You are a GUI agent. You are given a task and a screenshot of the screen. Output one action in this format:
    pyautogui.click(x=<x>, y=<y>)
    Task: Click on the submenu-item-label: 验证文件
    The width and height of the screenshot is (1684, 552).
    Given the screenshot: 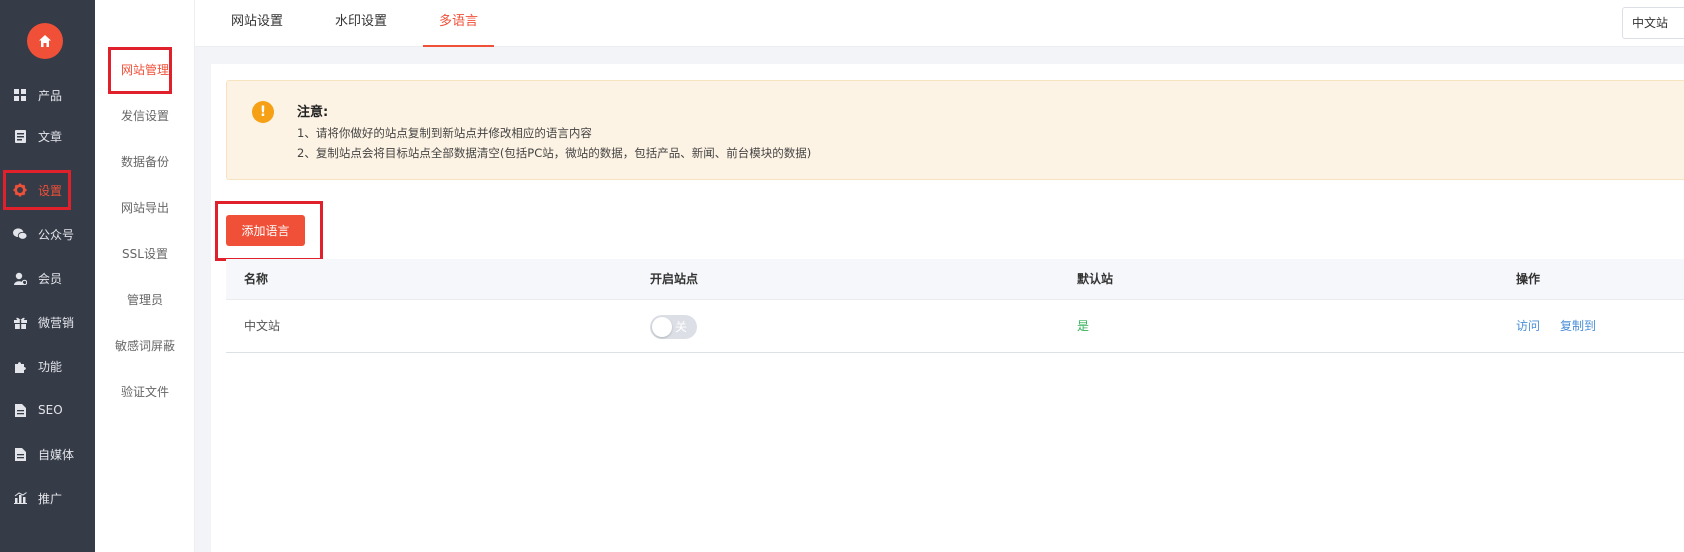 What is the action you would take?
    pyautogui.click(x=144, y=391)
    